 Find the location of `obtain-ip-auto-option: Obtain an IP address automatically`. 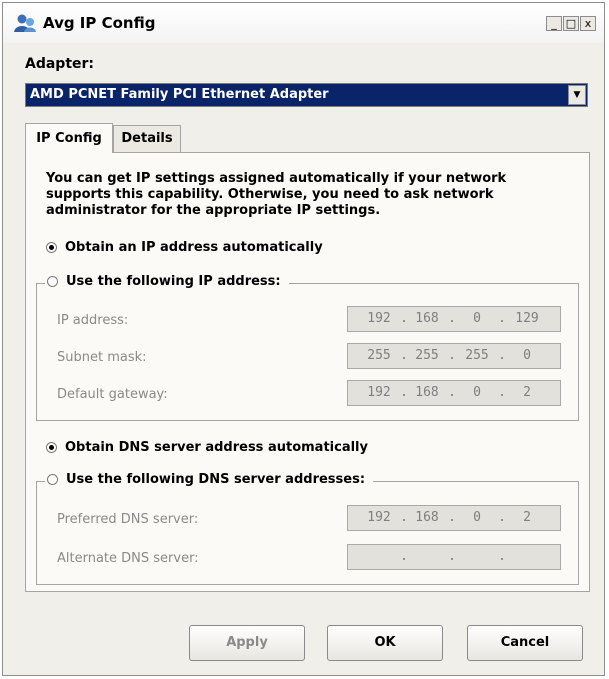

obtain-ip-auto-option: Obtain an IP address automatically is located at coordinates (184, 247).